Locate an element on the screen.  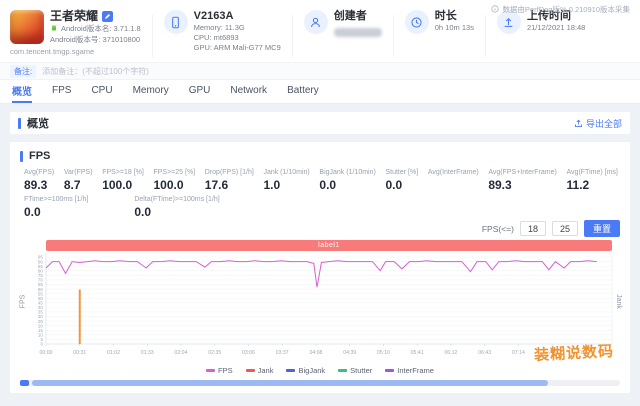
export-all-link: 导出全部 is located at coordinates (598, 123).